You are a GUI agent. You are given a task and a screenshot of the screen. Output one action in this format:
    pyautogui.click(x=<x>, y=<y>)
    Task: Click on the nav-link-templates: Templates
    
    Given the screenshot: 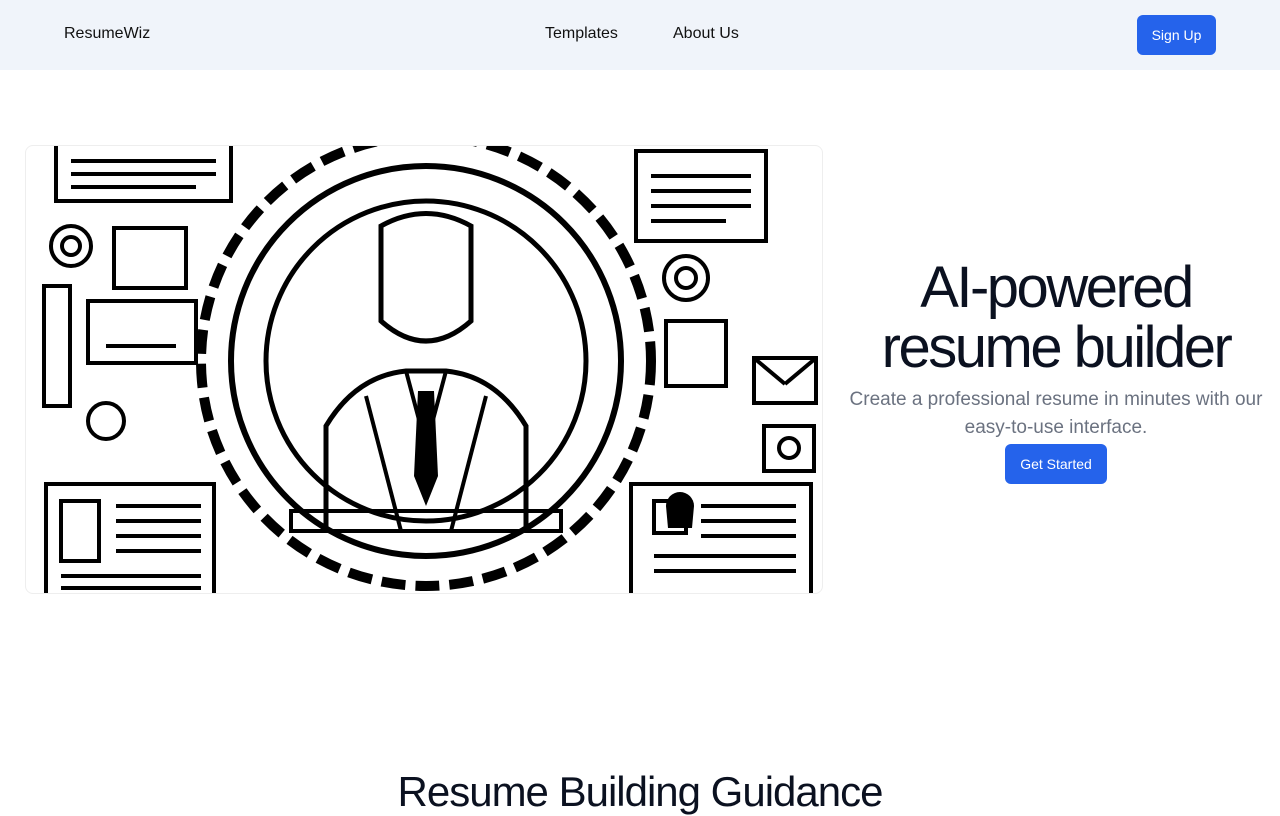 What is the action you would take?
    pyautogui.click(x=581, y=34)
    